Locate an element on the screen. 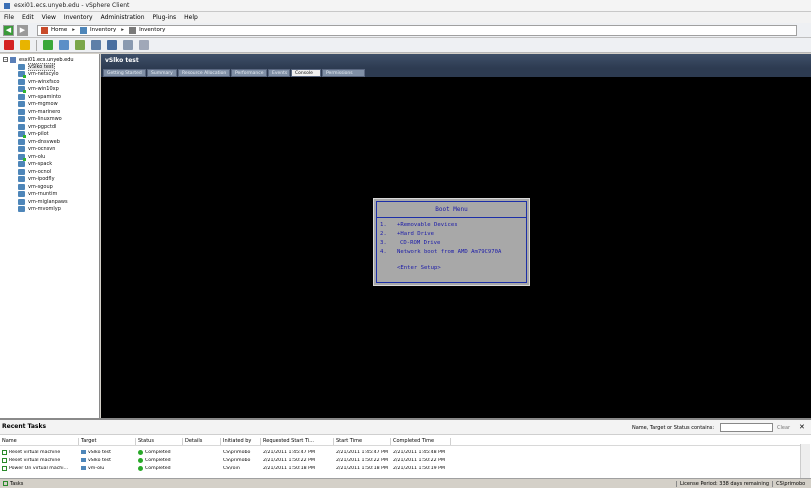 The image size is (811, 488). cell-text: 2/21/2011 1:50:19 PM is located at coordinates (419, 468).